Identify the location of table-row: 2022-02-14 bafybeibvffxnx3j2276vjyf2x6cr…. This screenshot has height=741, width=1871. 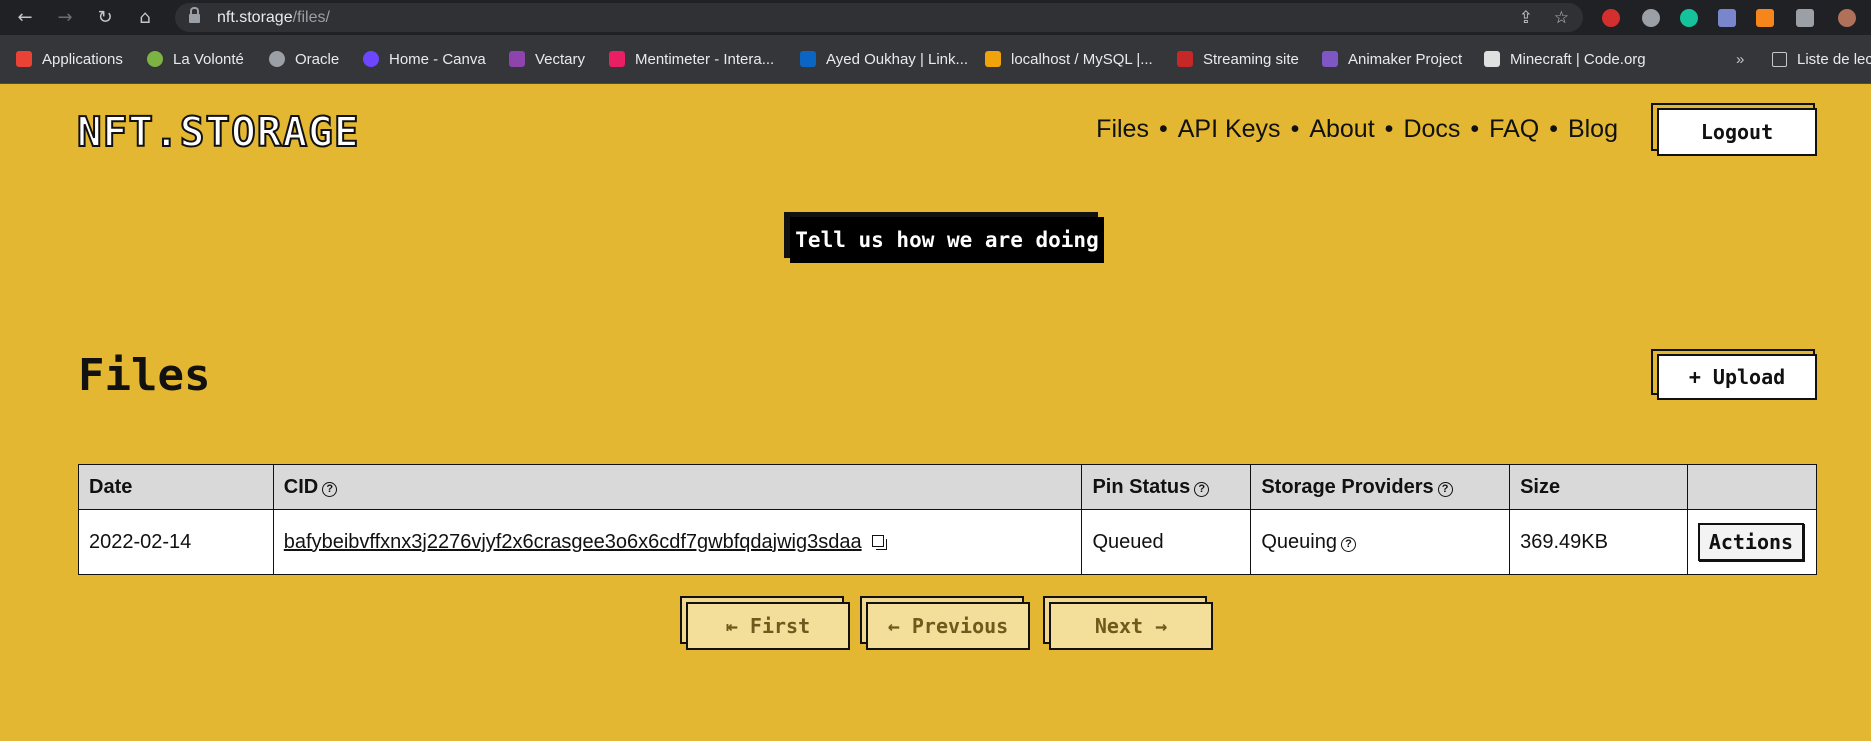
(948, 542).